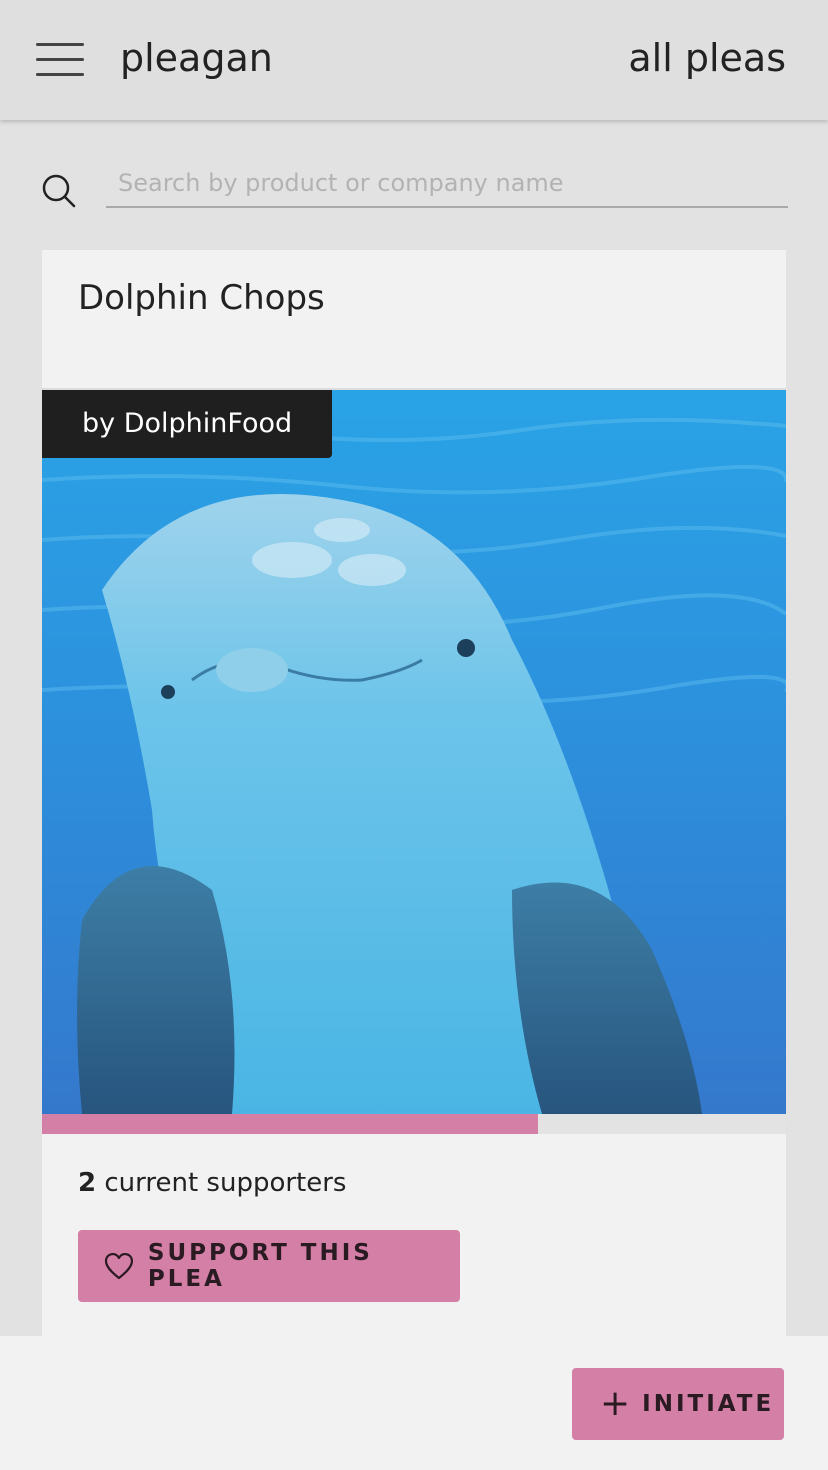 This screenshot has width=828, height=1470. I want to click on support-plea-button: SUPPORT THIS PLEA, so click(269, 1266).